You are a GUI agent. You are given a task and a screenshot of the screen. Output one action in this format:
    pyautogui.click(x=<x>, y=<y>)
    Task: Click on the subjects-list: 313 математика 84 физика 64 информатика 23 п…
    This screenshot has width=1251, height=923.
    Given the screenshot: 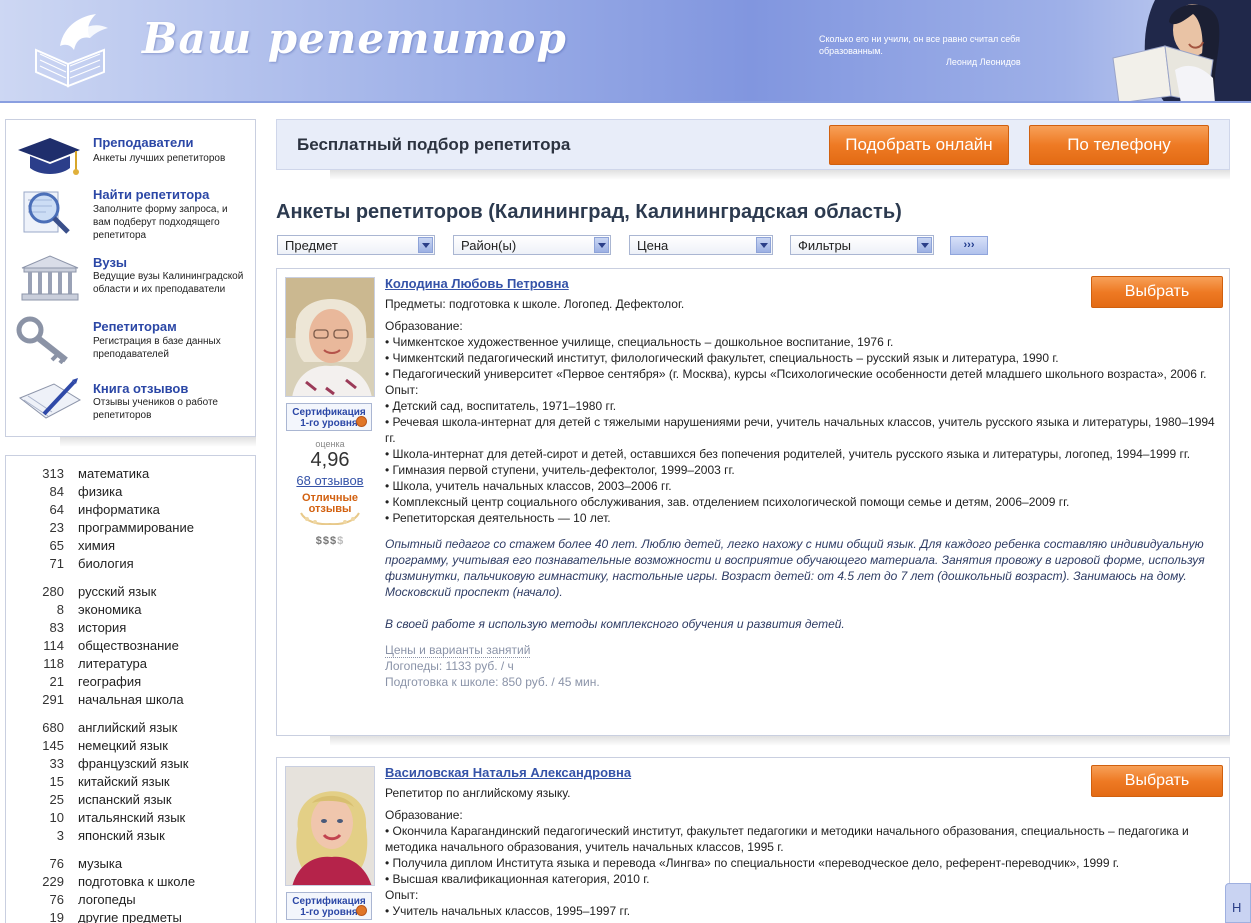 What is the action you would take?
    pyautogui.click(x=130, y=689)
    